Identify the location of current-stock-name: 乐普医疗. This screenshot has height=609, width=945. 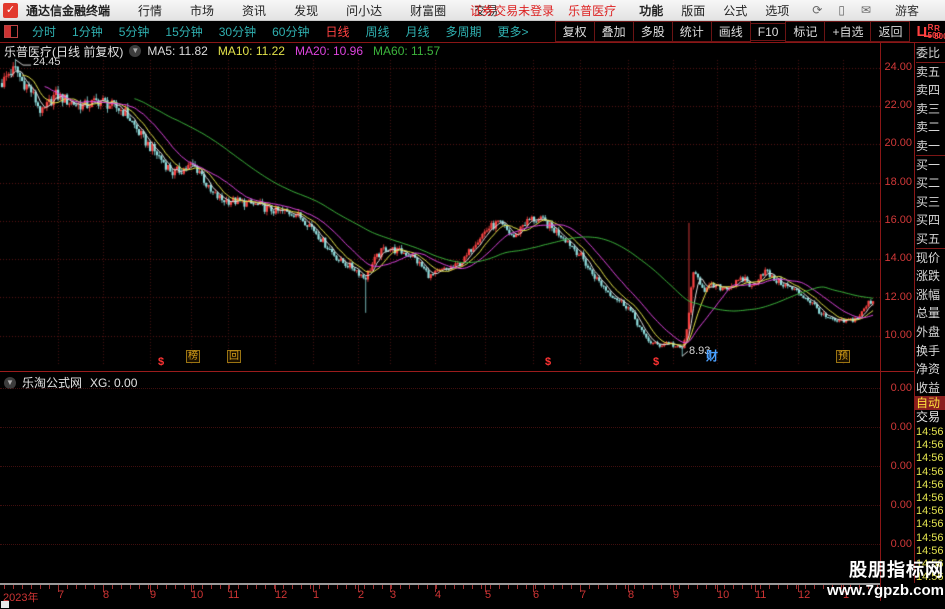
(592, 10).